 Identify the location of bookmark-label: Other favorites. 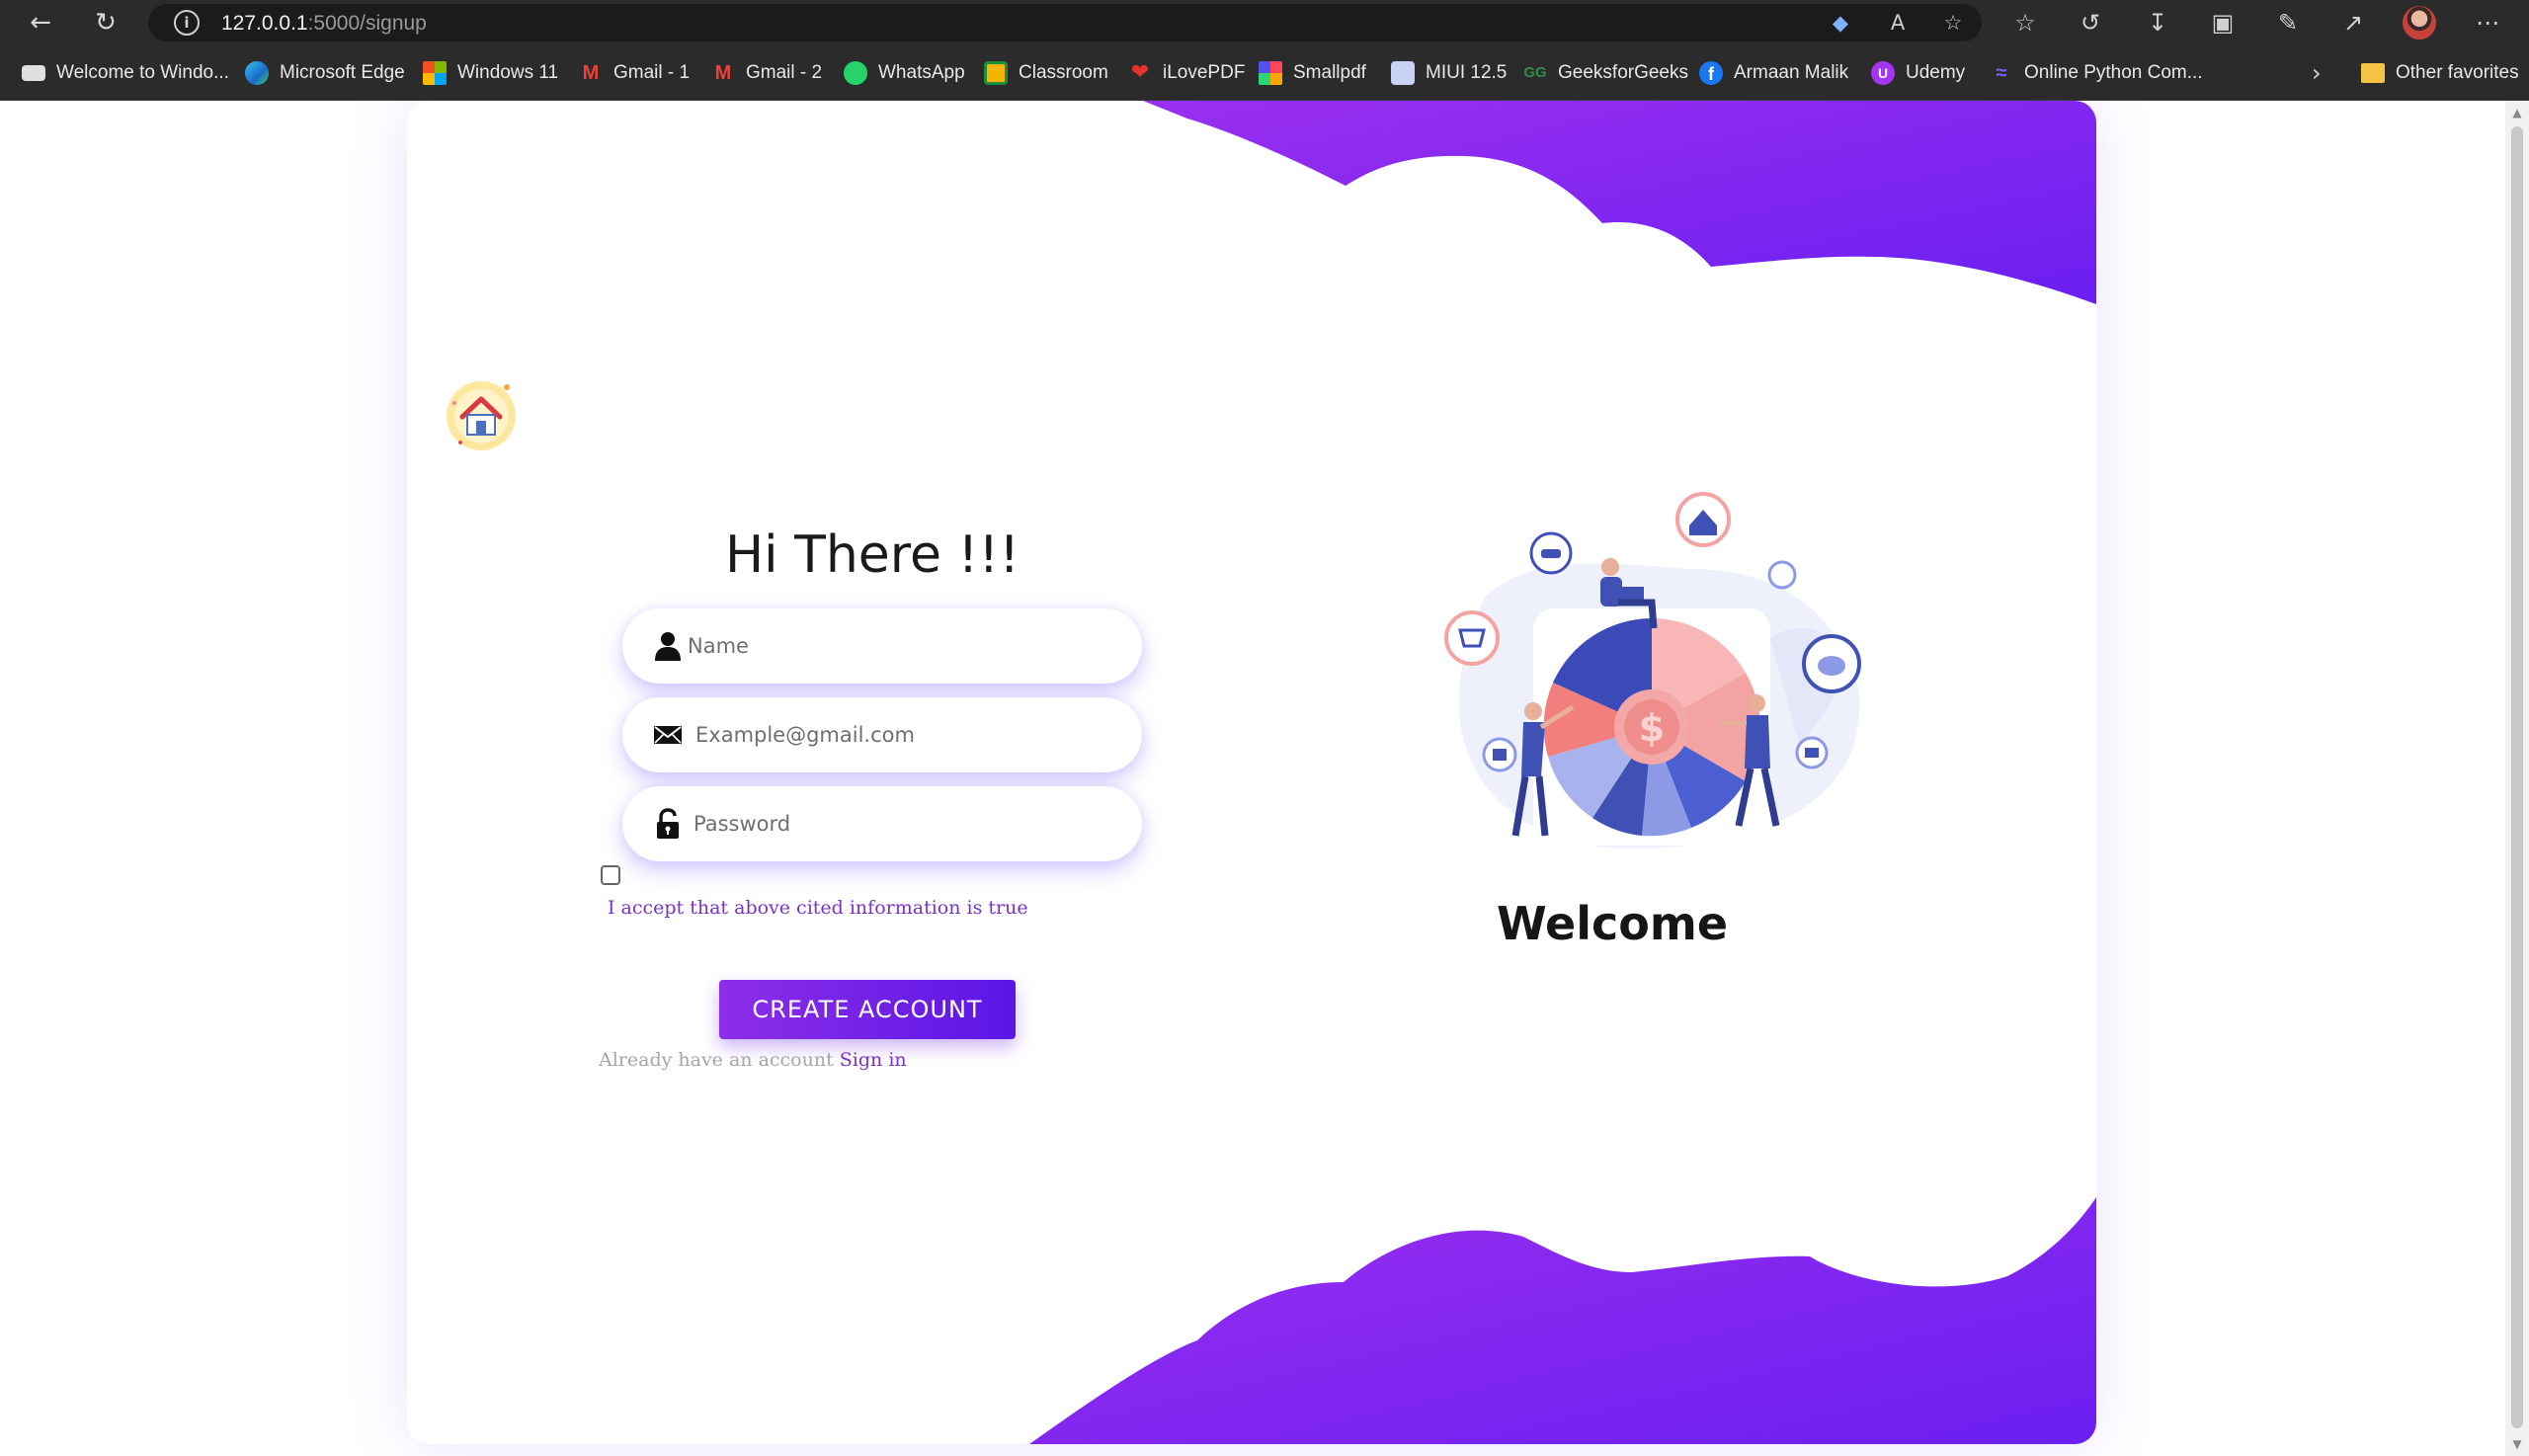
(2457, 72).